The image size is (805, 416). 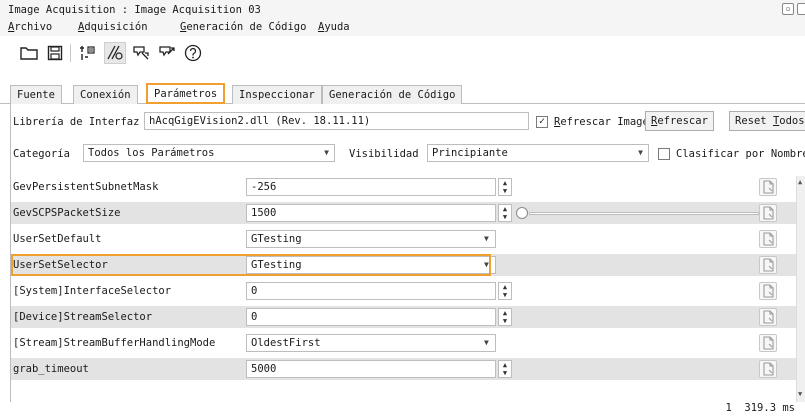 What do you see at coordinates (277, 94) in the screenshot?
I see `tab-inspeccionar: Inspeccionar` at bounding box center [277, 94].